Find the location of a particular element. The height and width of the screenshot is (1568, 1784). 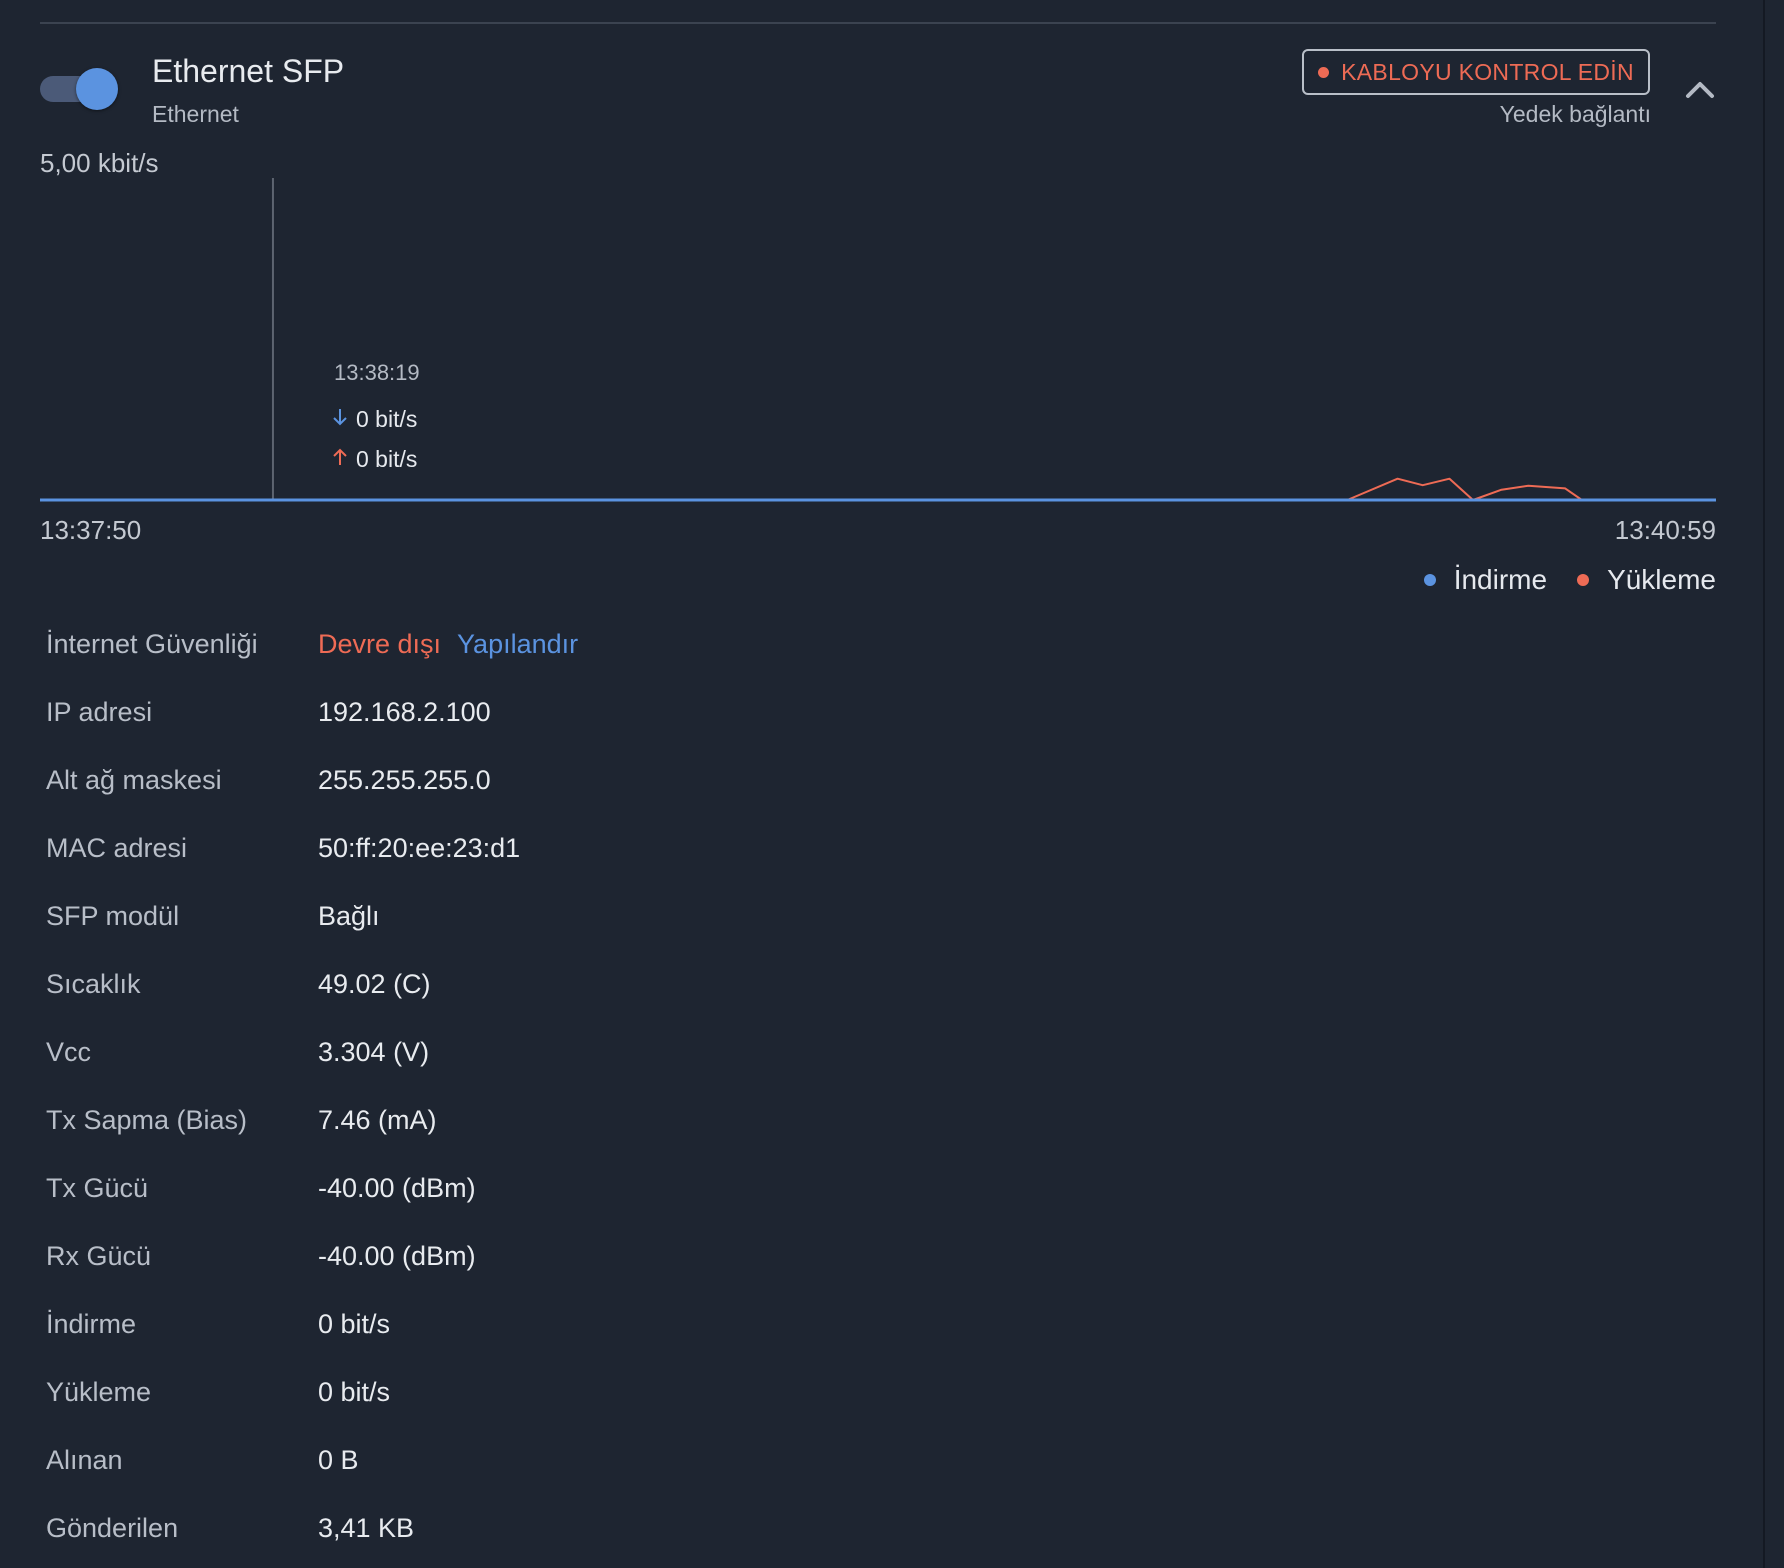

tooltip-download-row: 0 bit/s is located at coordinates (374, 419).